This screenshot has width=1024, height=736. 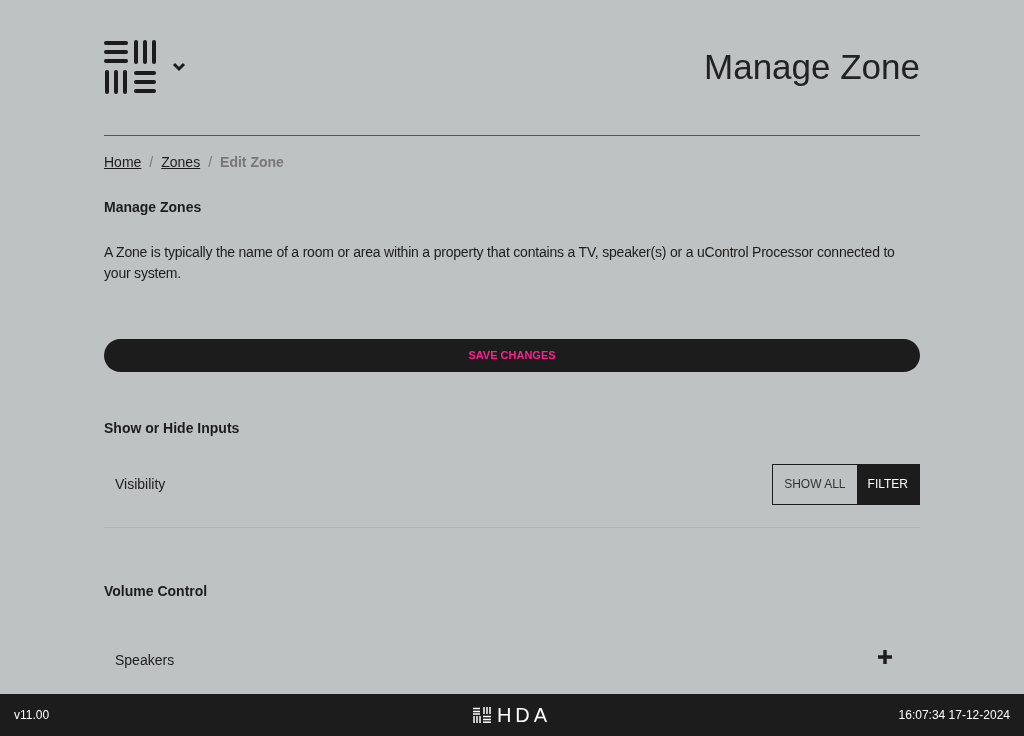 I want to click on visibility-label: Visibility, so click(x=140, y=484).